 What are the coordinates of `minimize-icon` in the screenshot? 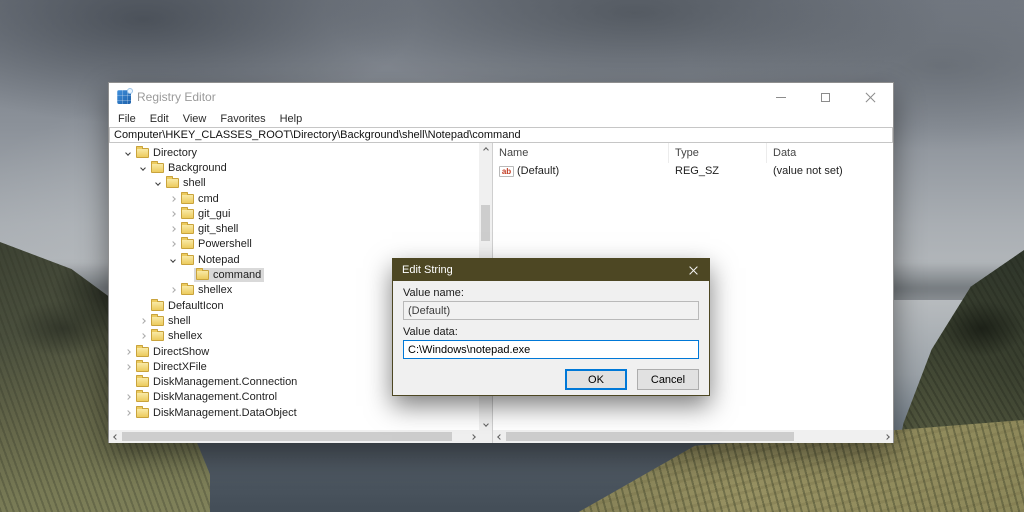 It's located at (780, 97).